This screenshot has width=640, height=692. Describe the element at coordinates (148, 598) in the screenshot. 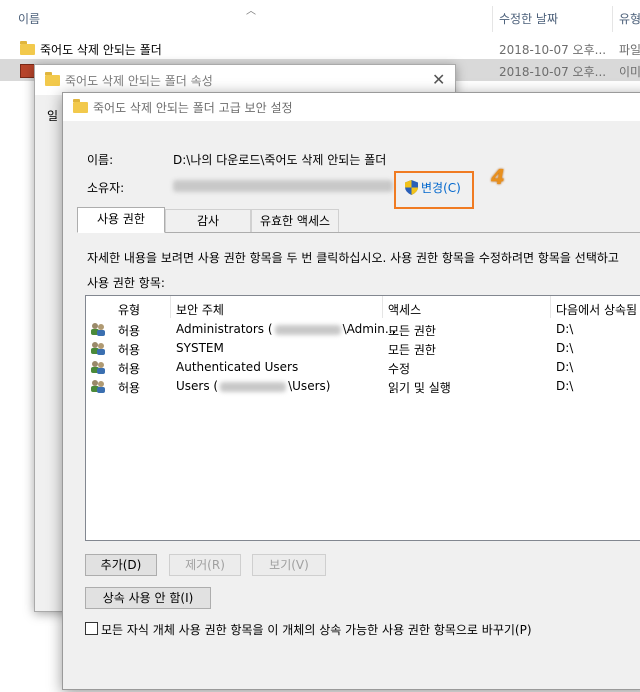

I see `disable-inheritance-button: 상속 사용 안 함(I)` at that location.